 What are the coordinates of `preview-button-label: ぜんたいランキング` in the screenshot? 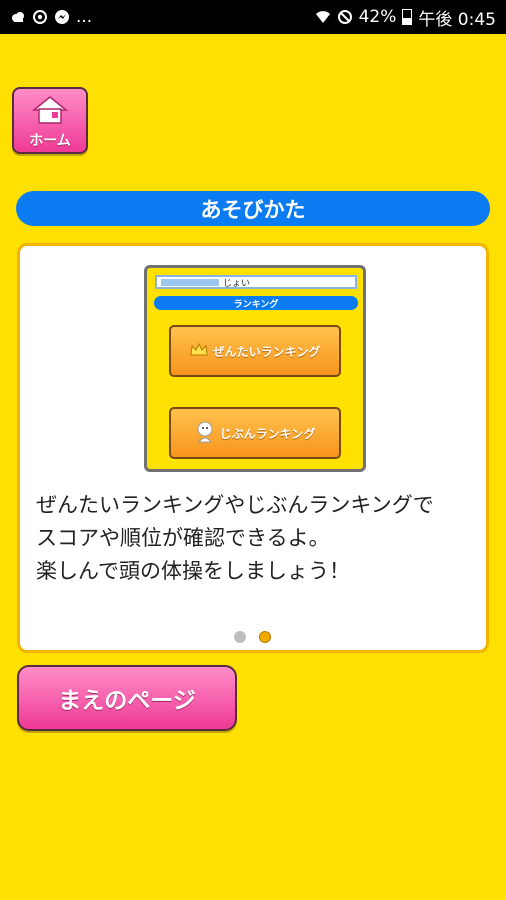 It's located at (266, 351).